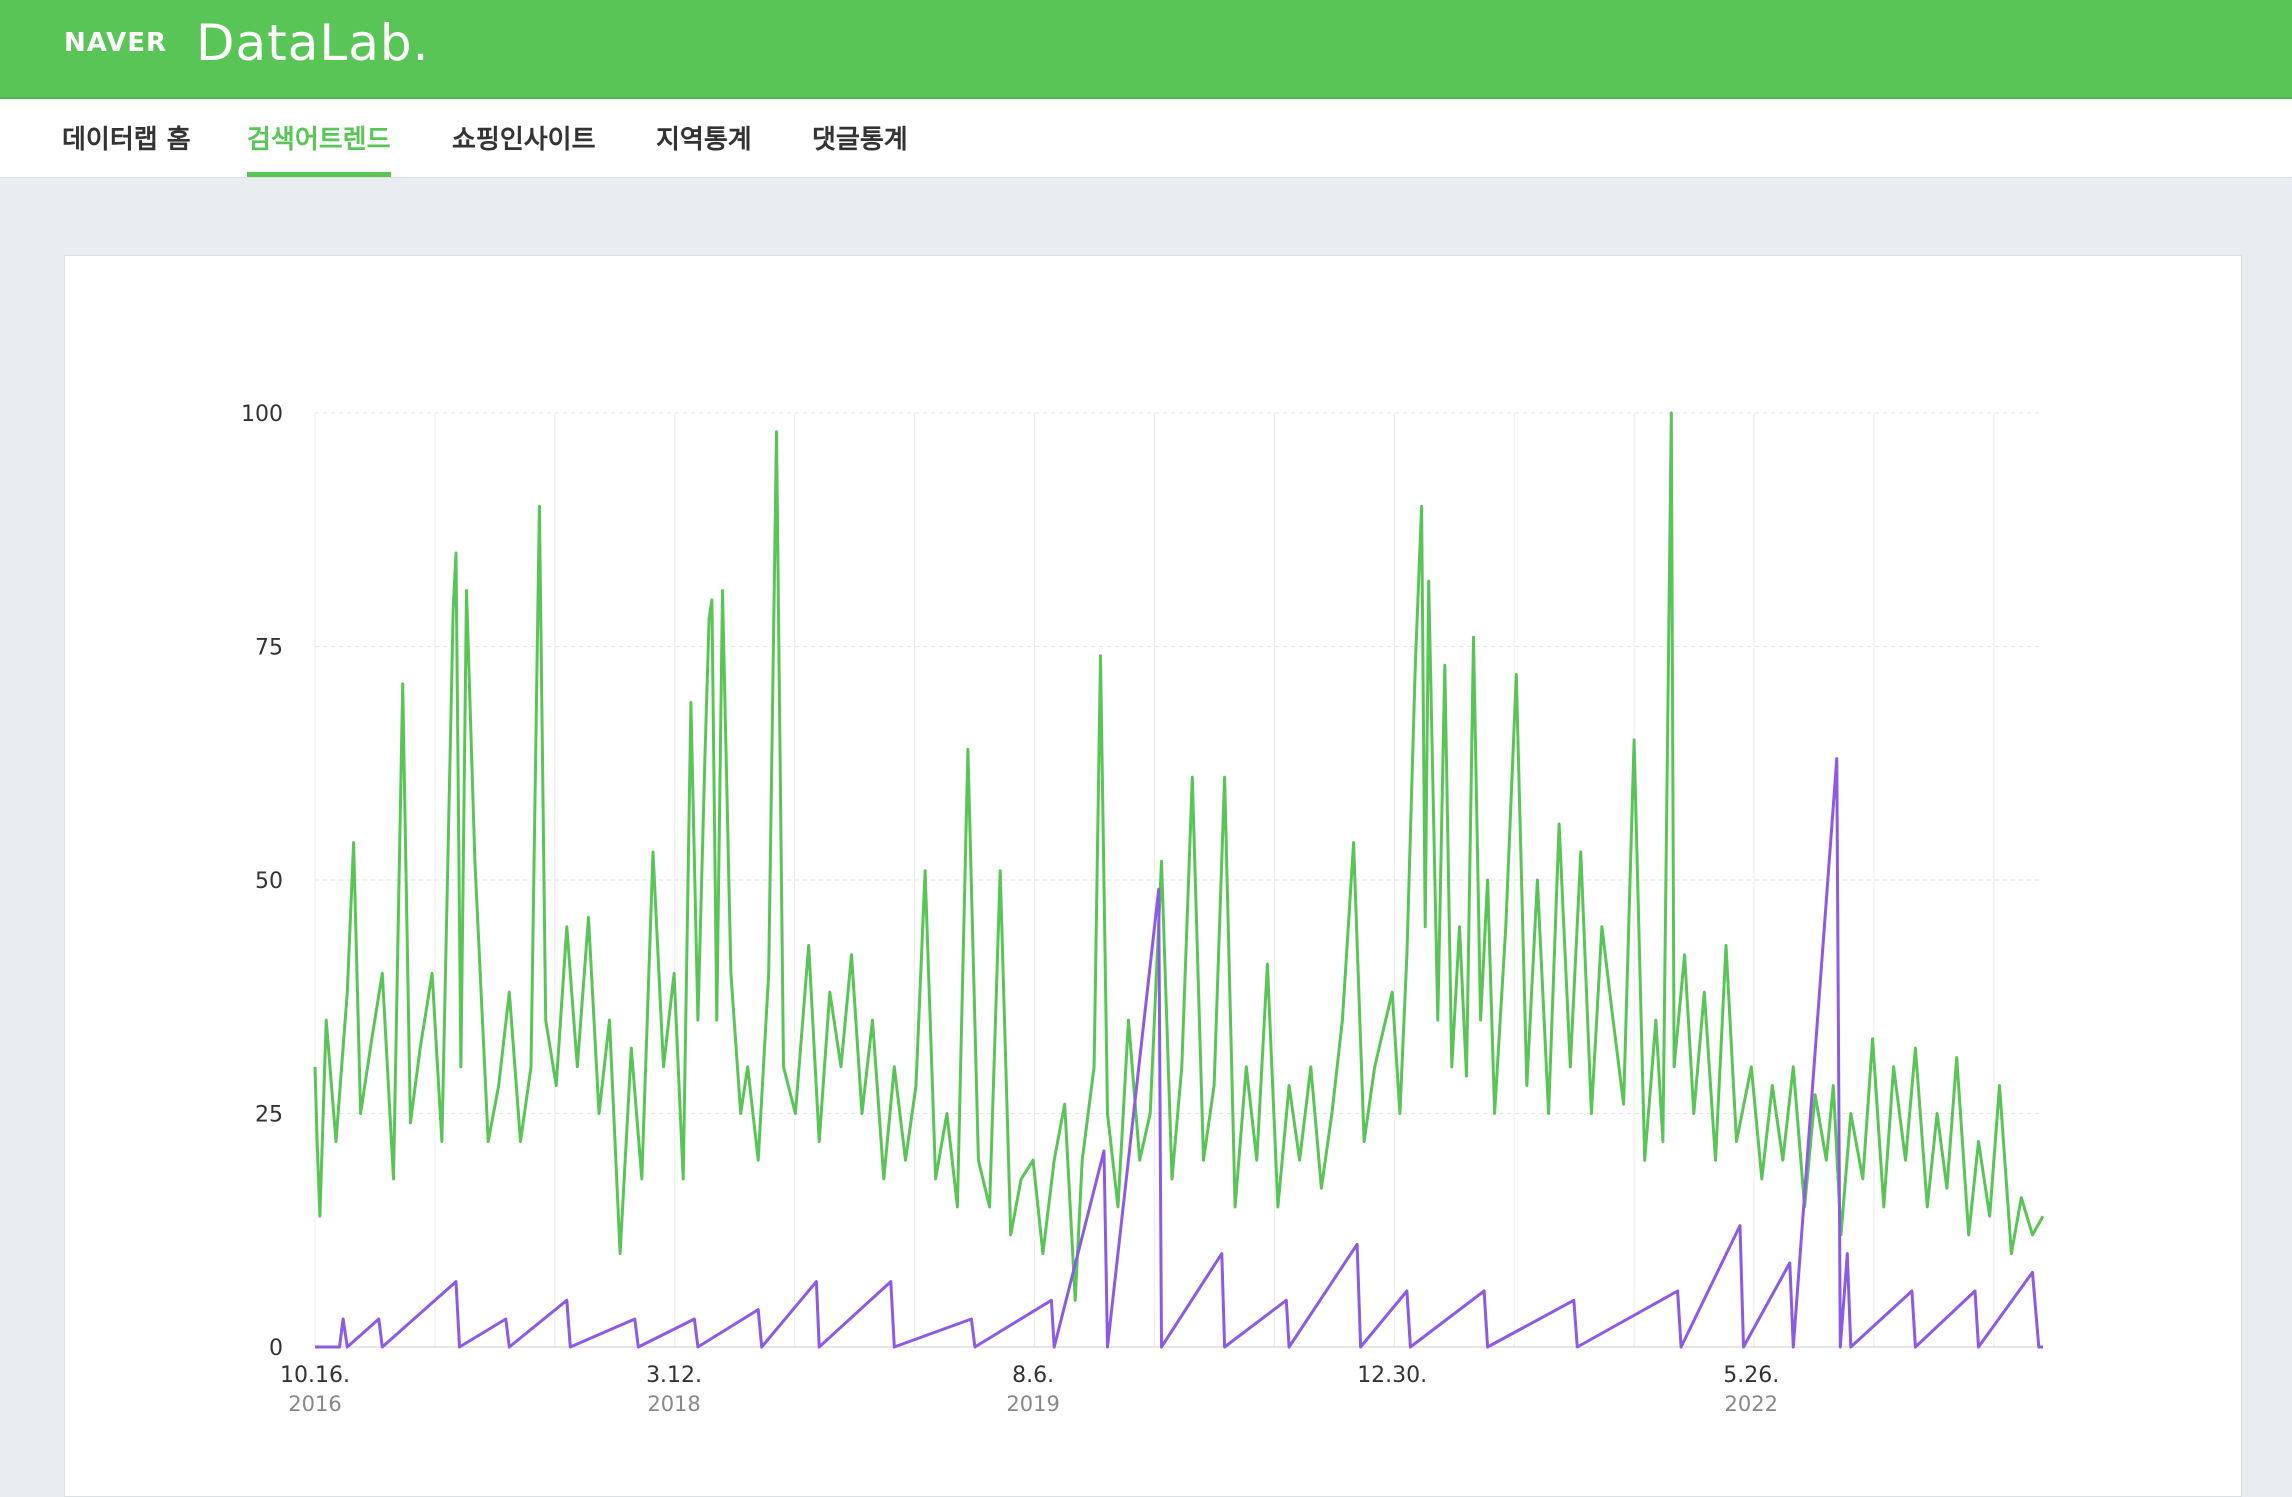  What do you see at coordinates (276, 1348) in the screenshot?
I see `y-tick-label: 0` at bounding box center [276, 1348].